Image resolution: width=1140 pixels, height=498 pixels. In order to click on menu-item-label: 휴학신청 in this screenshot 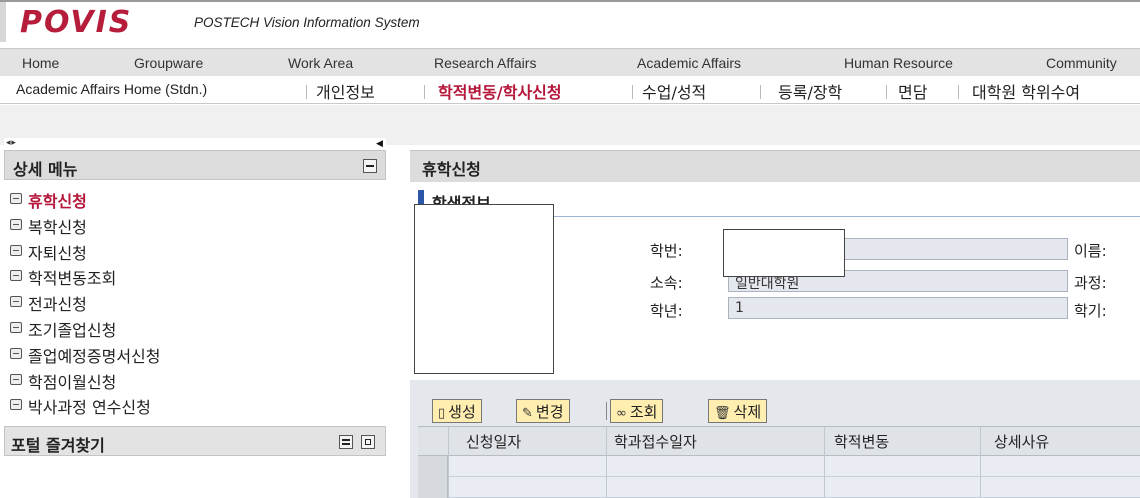, I will do `click(57, 201)`.